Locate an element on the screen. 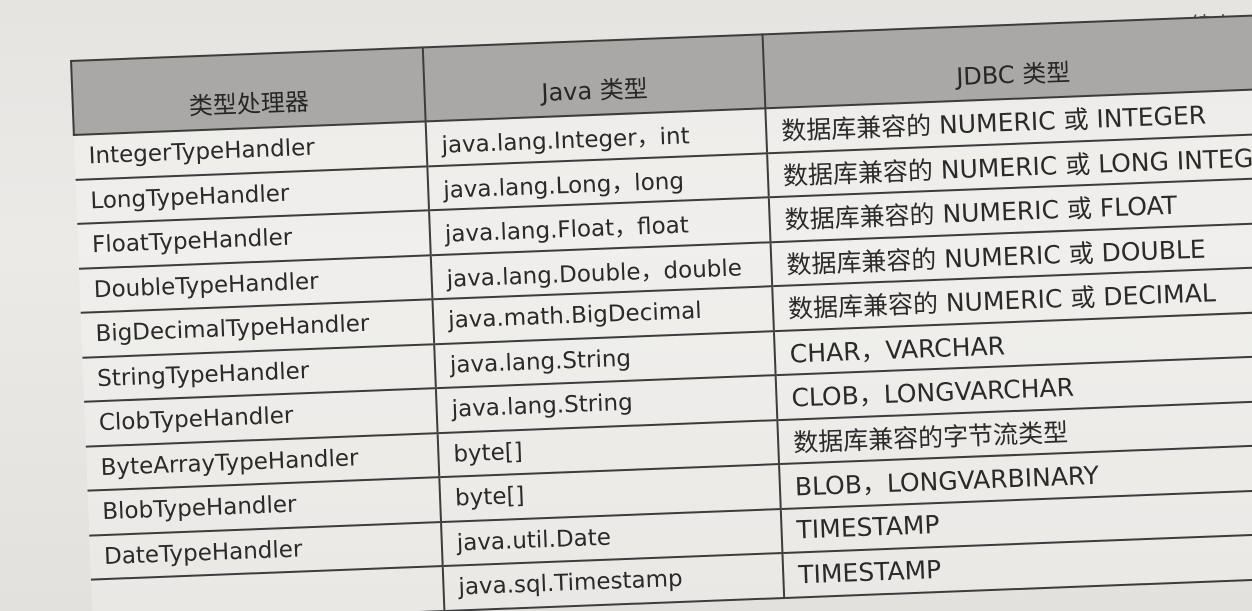 The height and width of the screenshot is (611, 1252). header-type-handler: 类型处理器 is located at coordinates (248, 91).